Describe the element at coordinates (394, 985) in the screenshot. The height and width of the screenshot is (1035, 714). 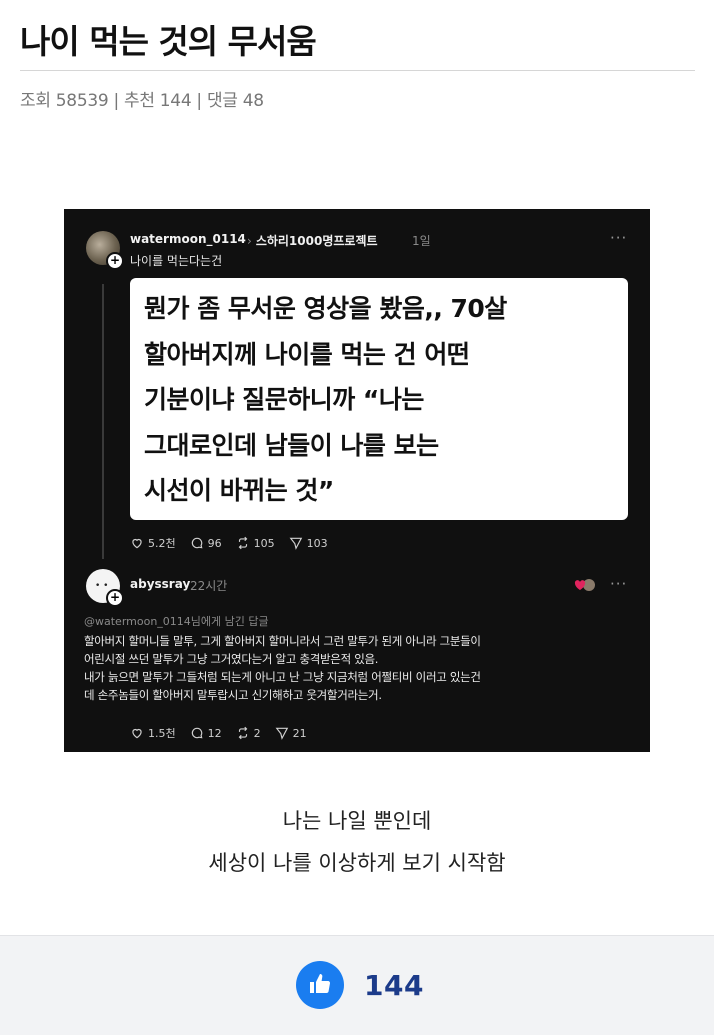
I see `recommend-count: 144` at that location.